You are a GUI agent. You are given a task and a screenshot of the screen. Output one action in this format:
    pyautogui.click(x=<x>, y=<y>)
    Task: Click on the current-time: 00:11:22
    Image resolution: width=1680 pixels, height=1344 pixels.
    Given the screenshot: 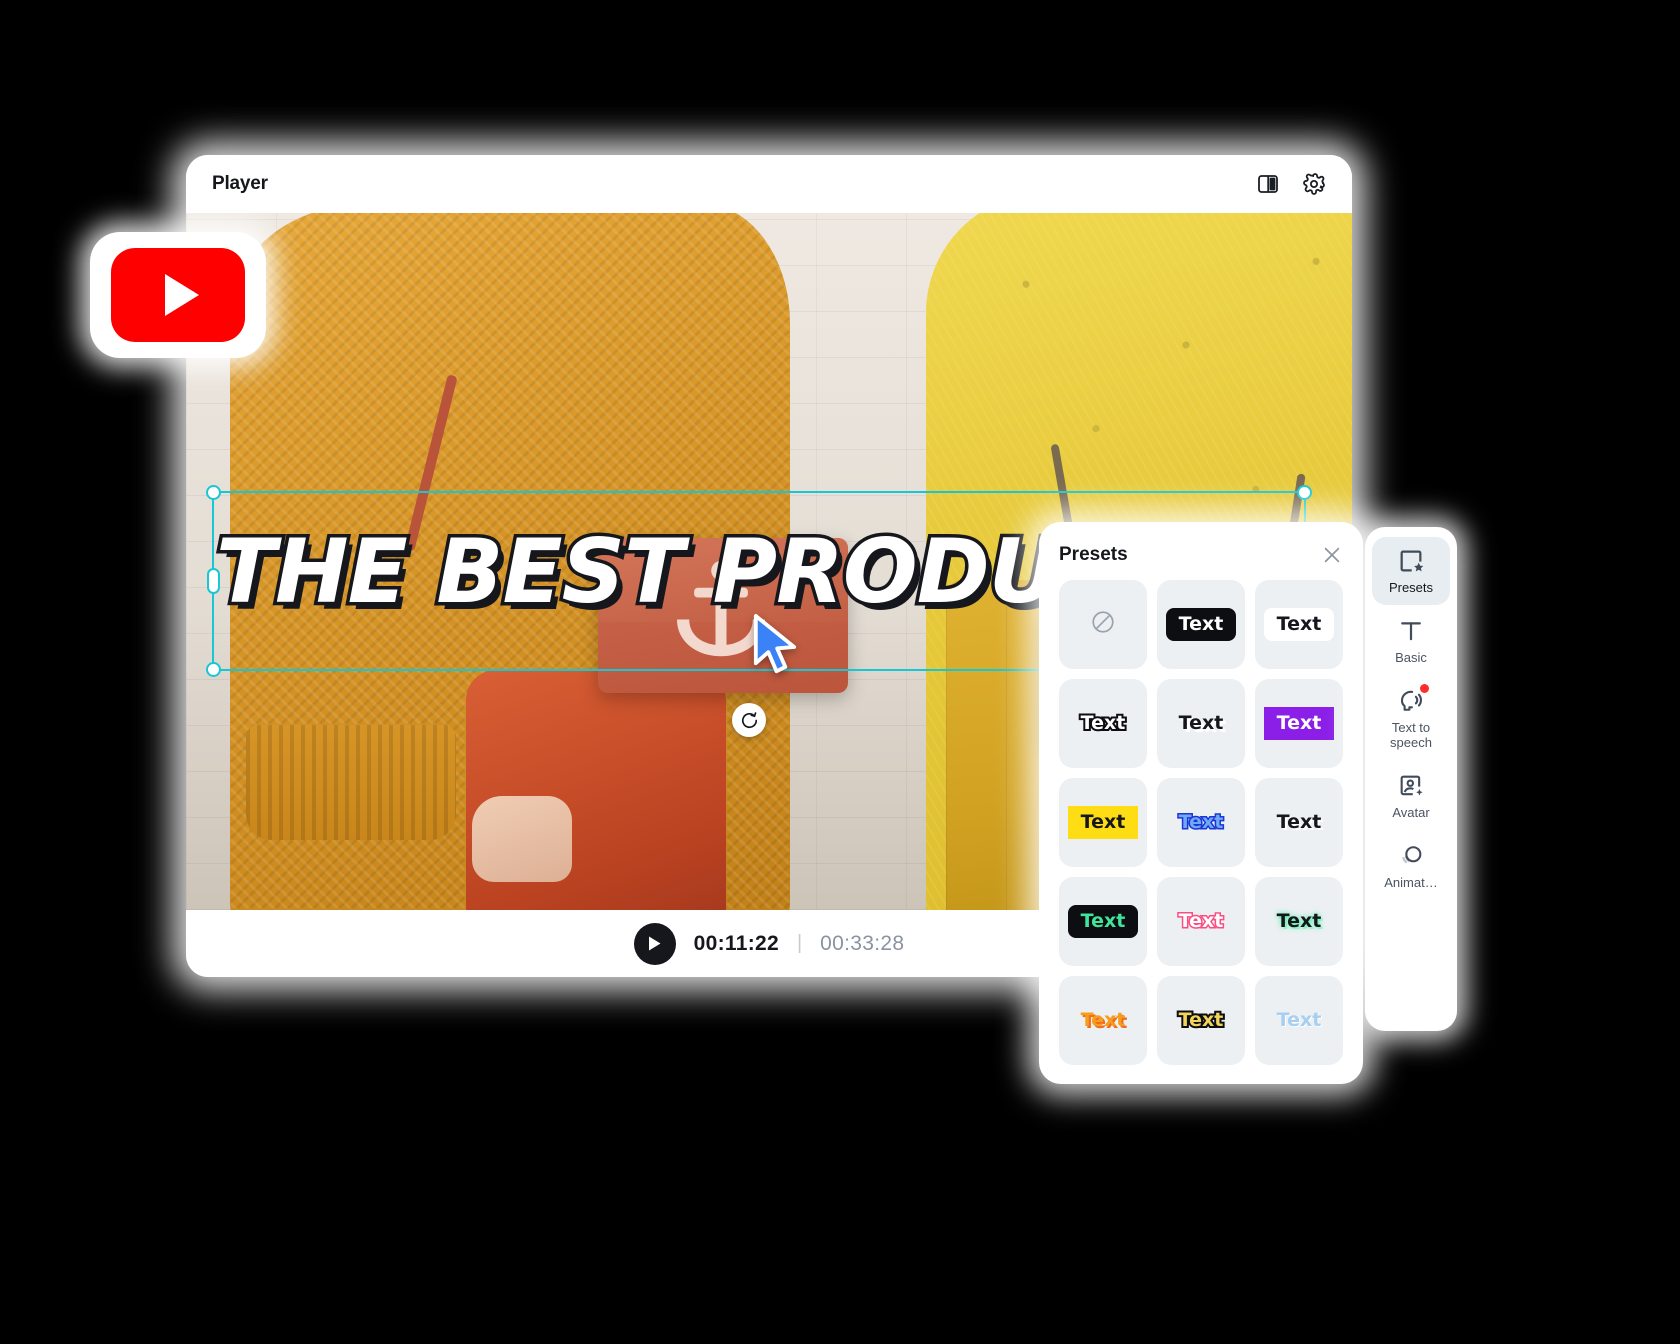 What is the action you would take?
    pyautogui.click(x=736, y=943)
    